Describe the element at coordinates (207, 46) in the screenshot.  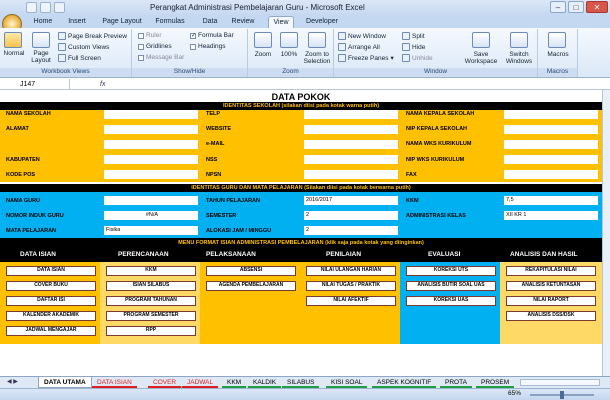
I see `headings-checkbox: Headings` at that location.